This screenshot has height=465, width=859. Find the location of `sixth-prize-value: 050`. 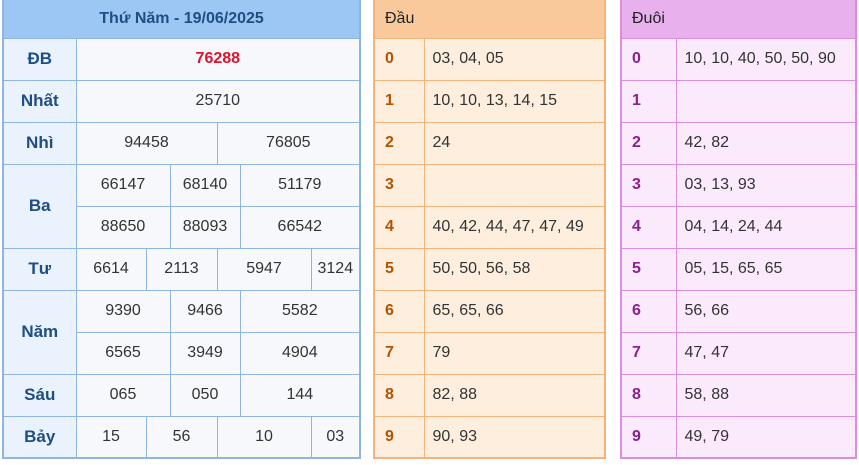

sixth-prize-value: 050 is located at coordinates (205, 395).